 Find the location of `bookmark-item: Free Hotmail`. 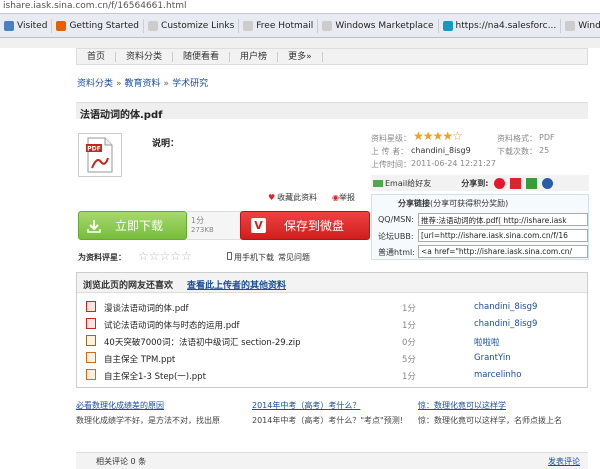

bookmark-item: Free Hotmail is located at coordinates (279, 25).